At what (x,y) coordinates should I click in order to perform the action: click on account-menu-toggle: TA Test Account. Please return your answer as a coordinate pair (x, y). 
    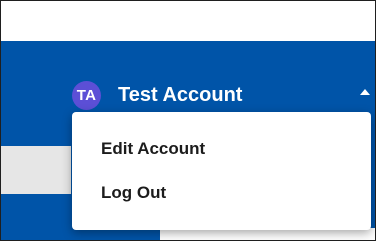
    Looking at the image, I should click on (221, 95).